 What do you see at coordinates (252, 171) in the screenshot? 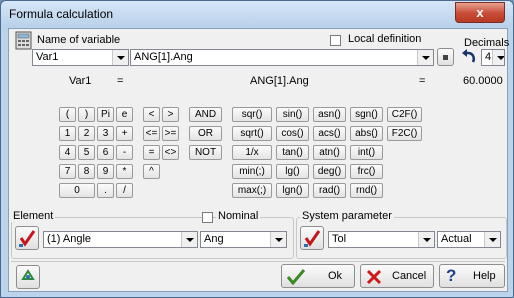
I see `key-min: min(;)` at bounding box center [252, 171].